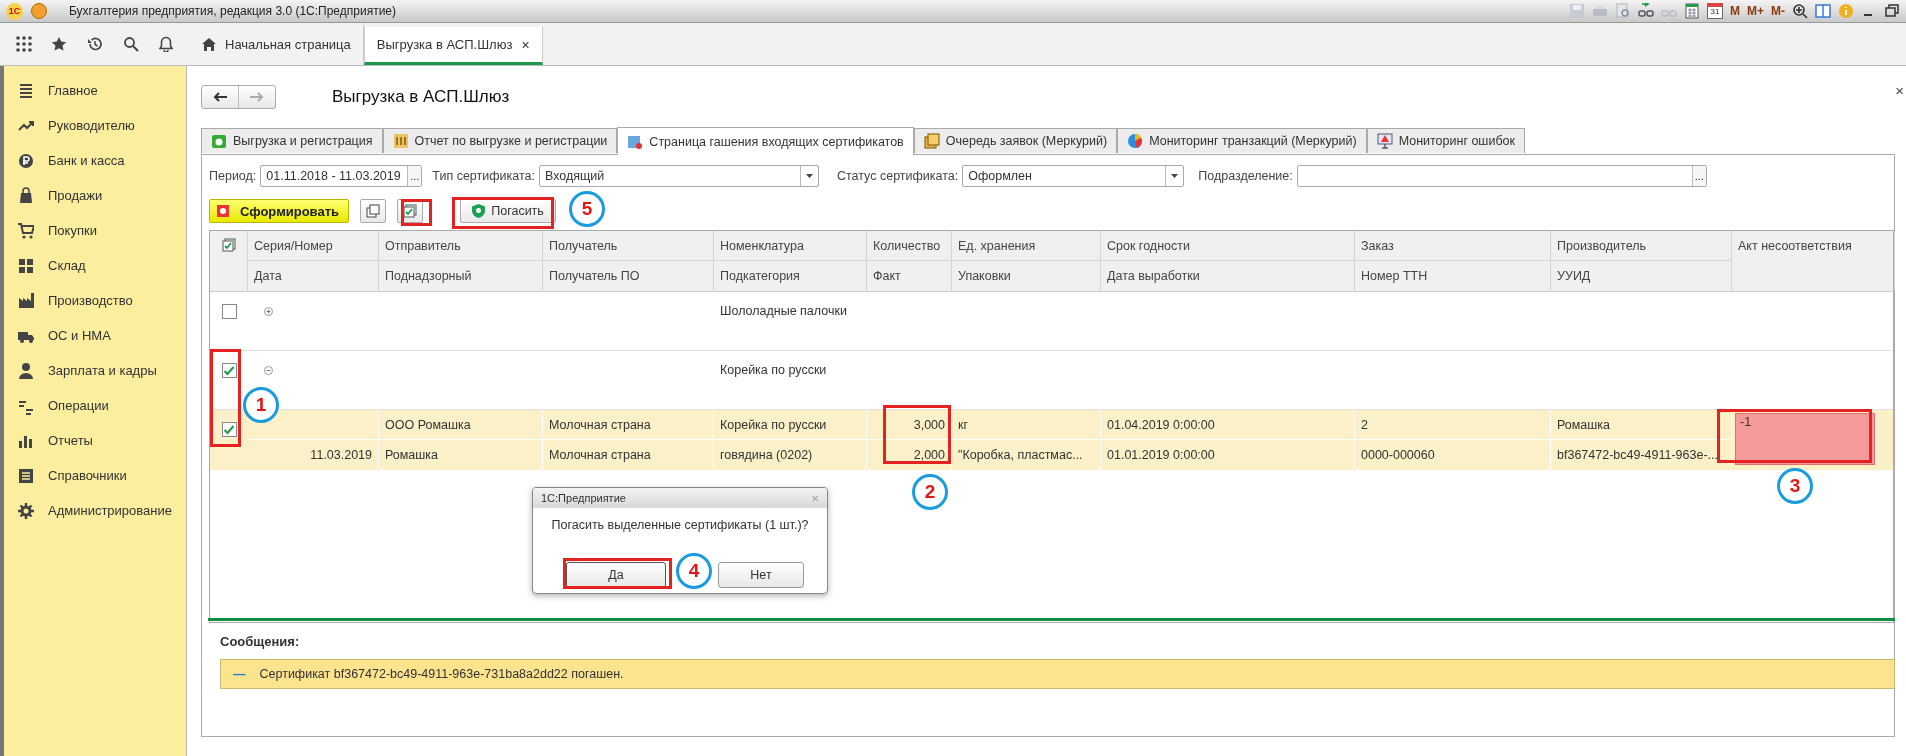 Image resolution: width=1906 pixels, height=756 pixels. What do you see at coordinates (292, 140) in the screenshot?
I see `tab: Выгрузка и регистрация` at bounding box center [292, 140].